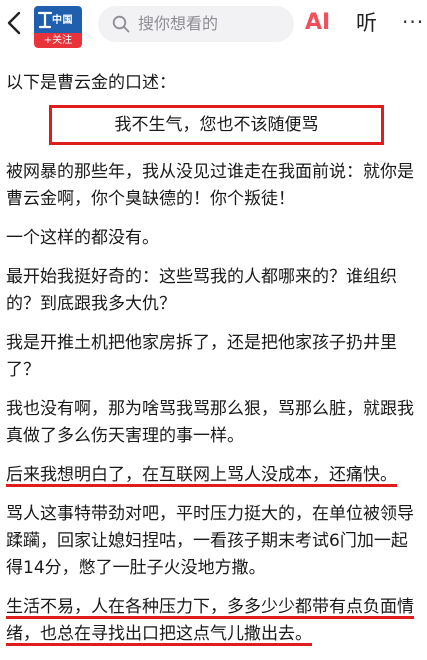 The image size is (427, 660). I want to click on listen-button: 听, so click(366, 23).